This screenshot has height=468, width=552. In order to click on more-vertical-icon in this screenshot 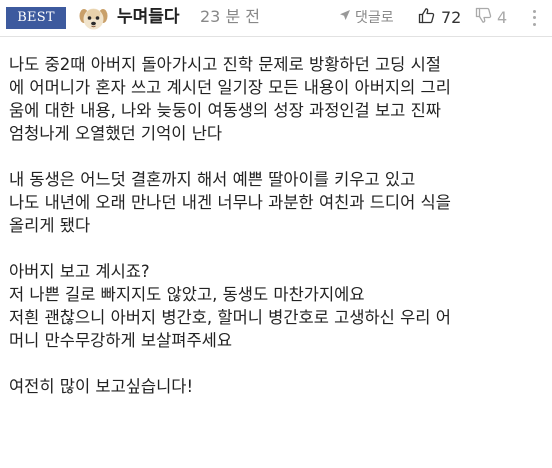, I will do `click(534, 11)`.